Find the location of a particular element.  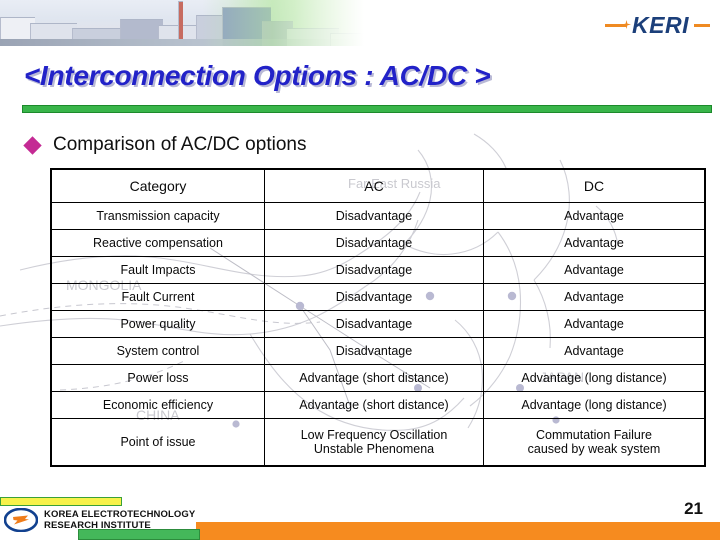

keri-wordmark: KERI is located at coordinates (660, 25).